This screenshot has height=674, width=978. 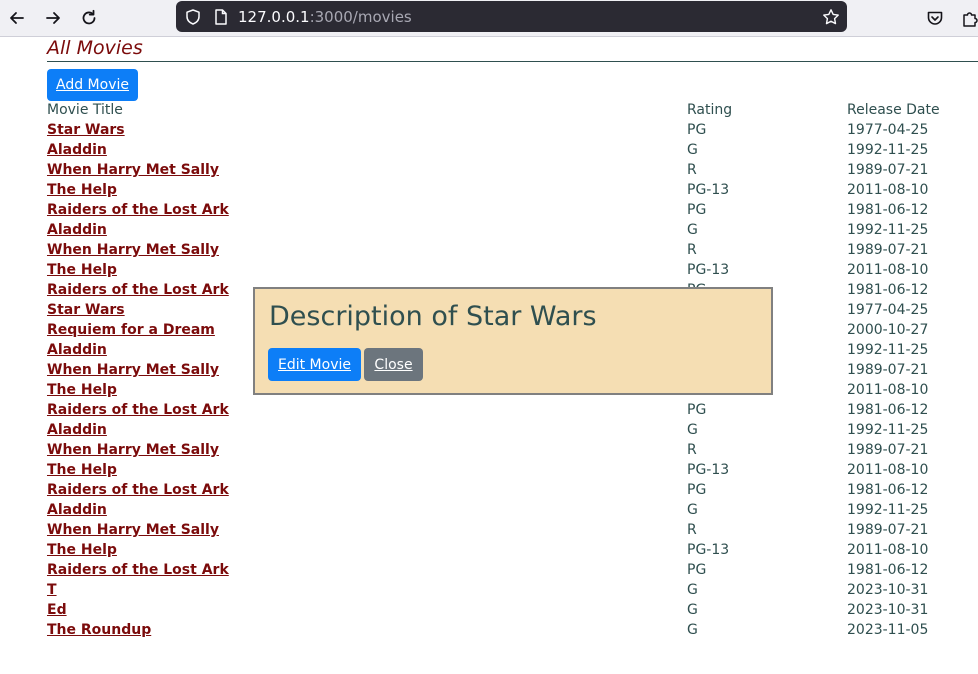 I want to click on shield-icon, so click(x=193, y=17).